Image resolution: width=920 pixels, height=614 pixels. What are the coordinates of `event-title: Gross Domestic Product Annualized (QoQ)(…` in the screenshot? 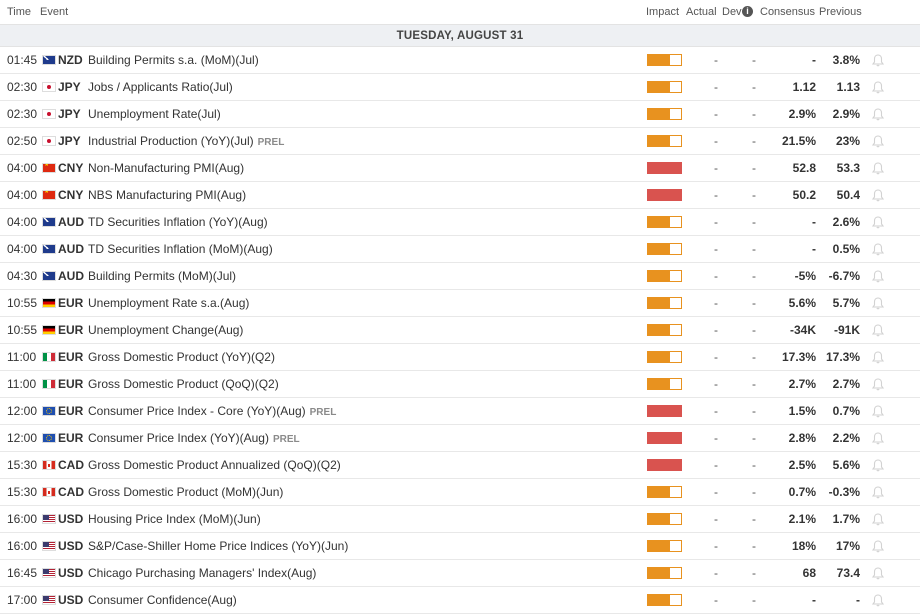 It's located at (214, 465).